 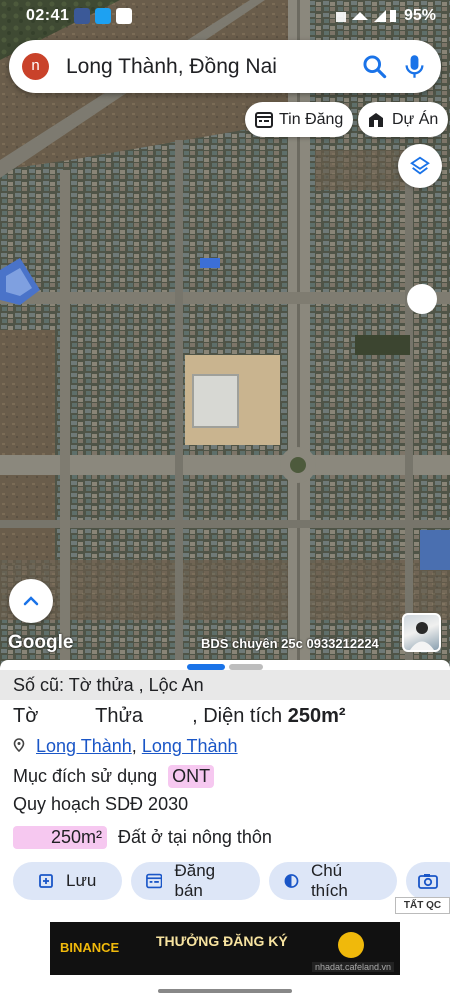 I want to click on legend-button: Chú thích, so click(x=333, y=880).